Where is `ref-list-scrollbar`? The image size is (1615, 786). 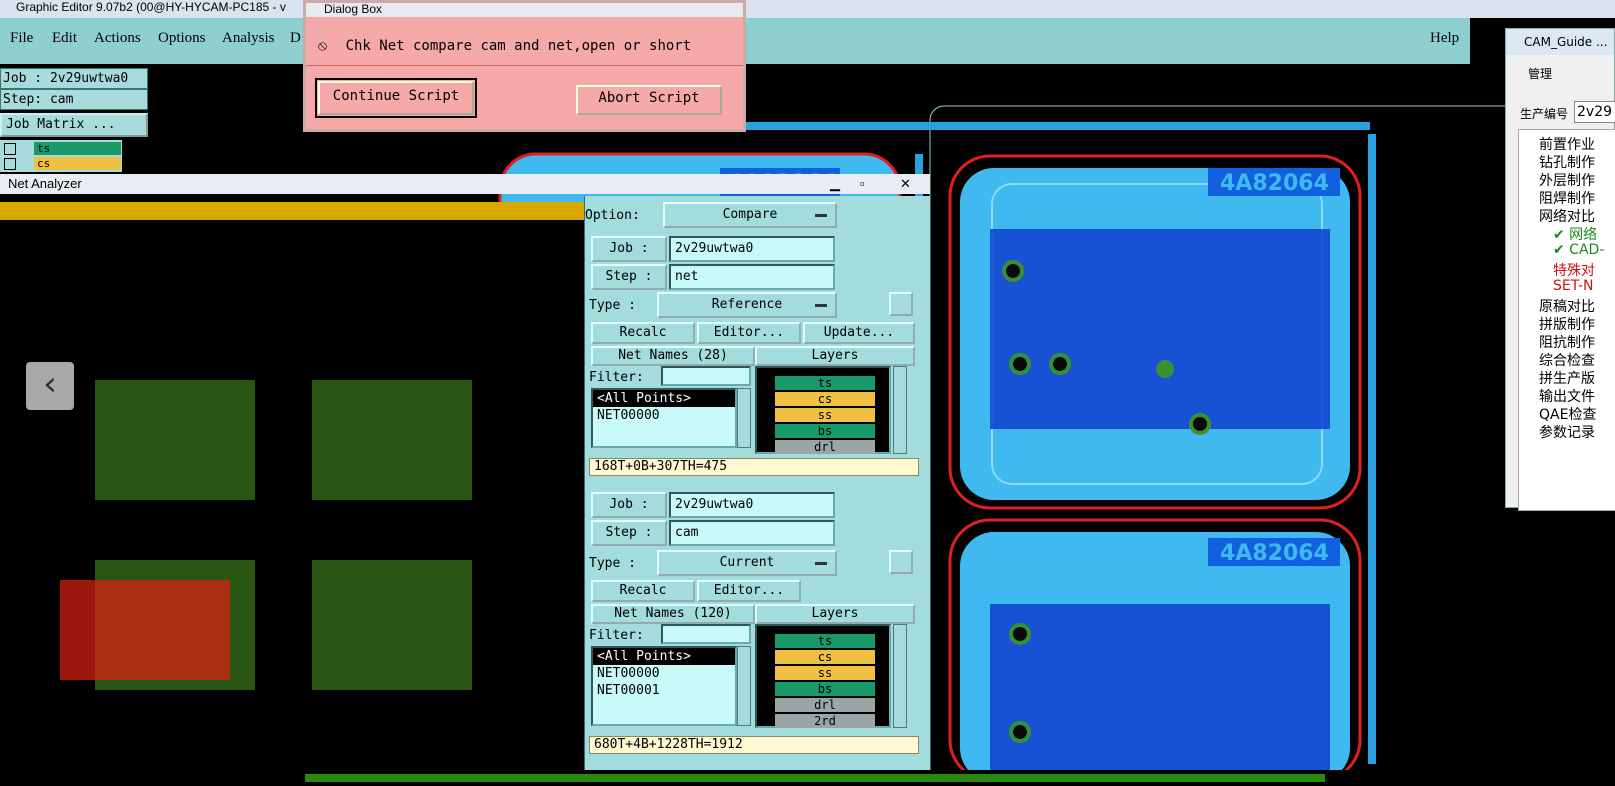
ref-list-scrollbar is located at coordinates (744, 418).